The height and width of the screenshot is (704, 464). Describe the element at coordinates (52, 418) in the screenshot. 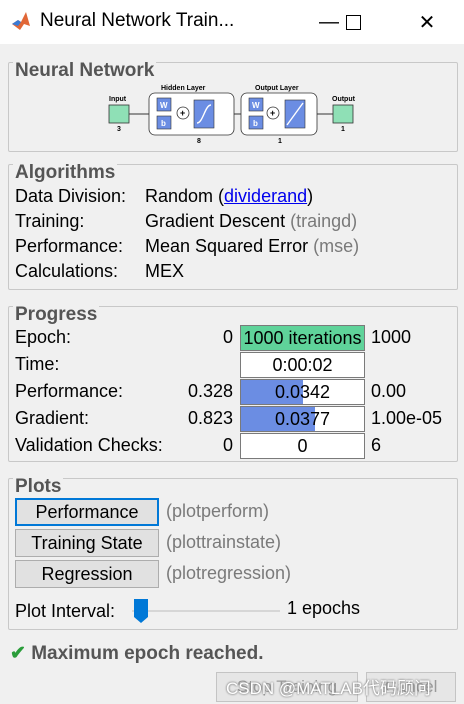

I see `progress-label: Gradient:` at that location.